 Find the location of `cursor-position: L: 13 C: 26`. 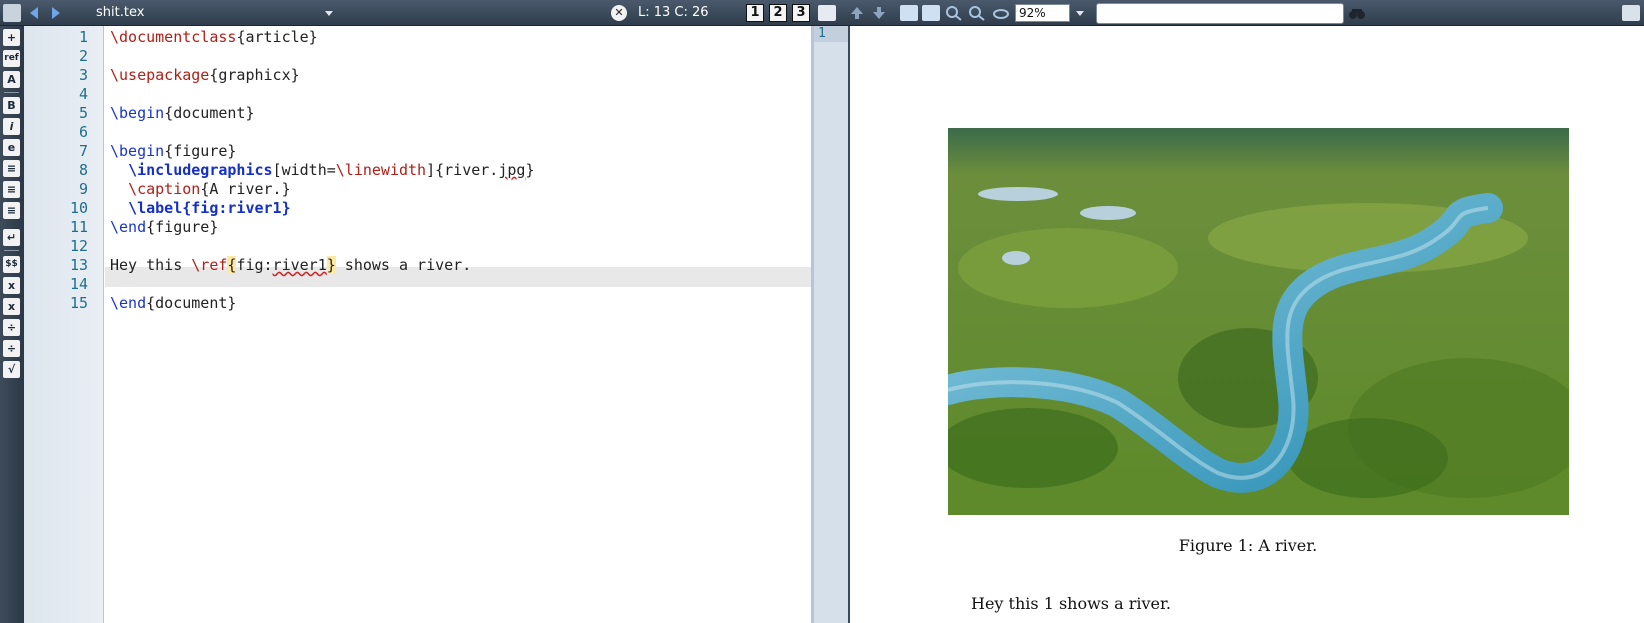

cursor-position: L: 13 C: 26 is located at coordinates (673, 12).